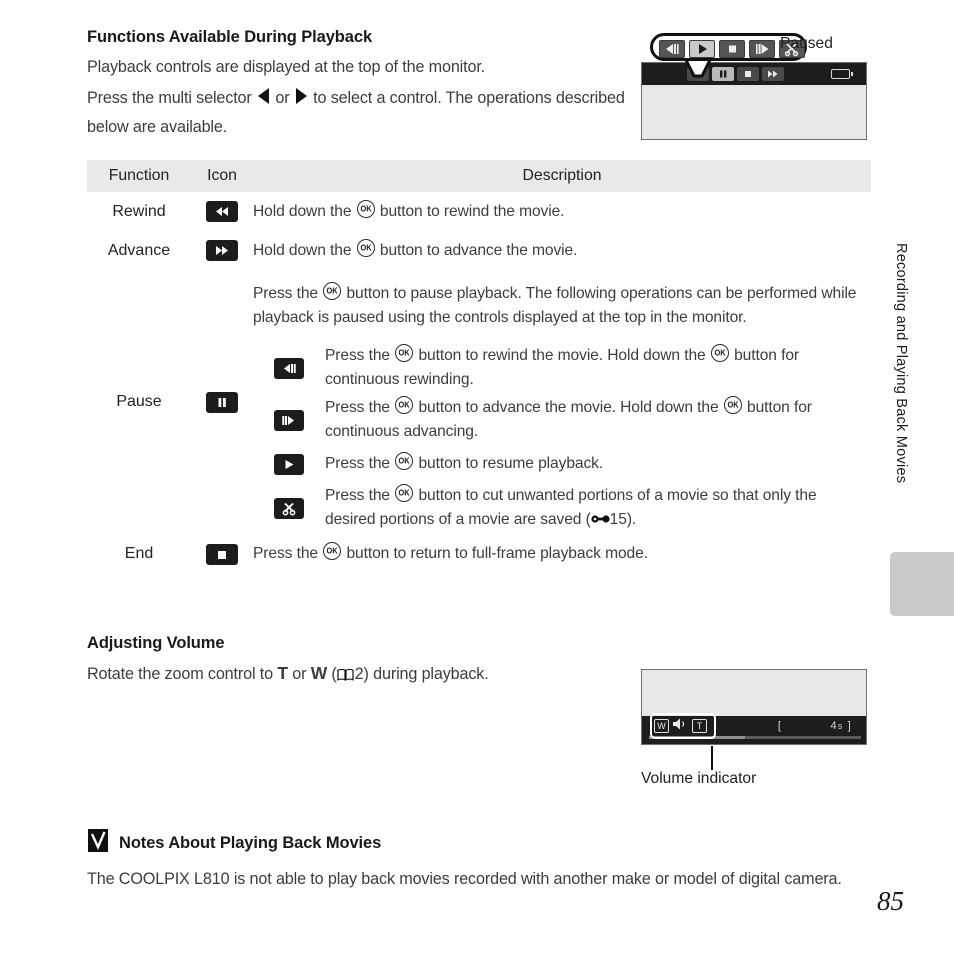 The height and width of the screenshot is (954, 954). What do you see at coordinates (699, 778) in the screenshot?
I see `volume-indicator-caption: Volume indicator` at bounding box center [699, 778].